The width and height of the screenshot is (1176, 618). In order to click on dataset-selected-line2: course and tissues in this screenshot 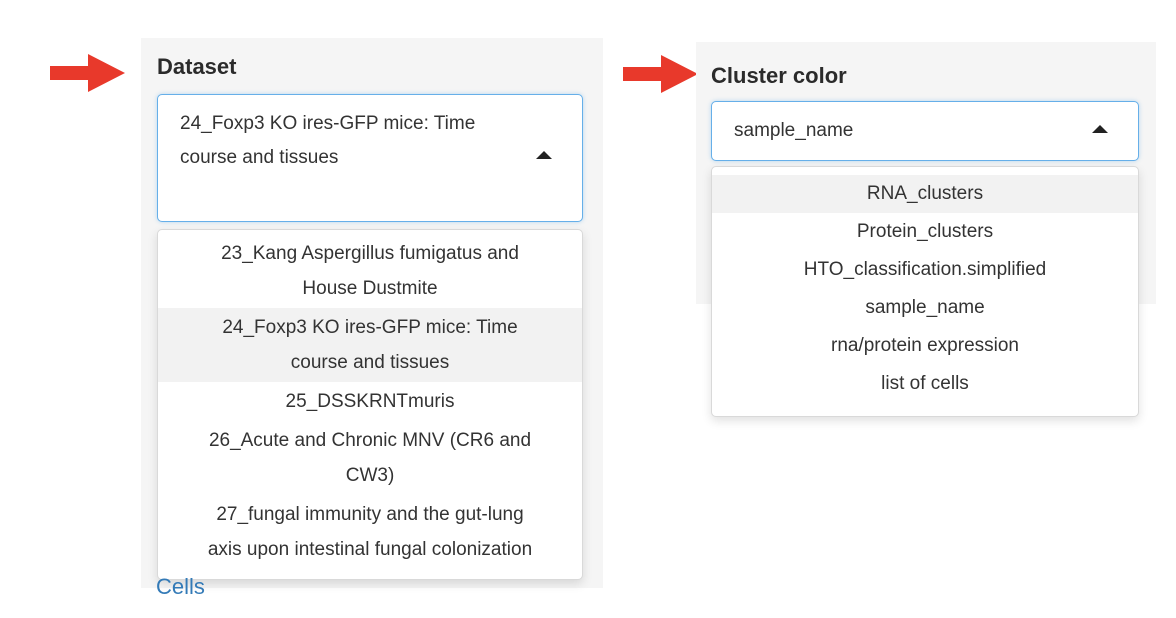, I will do `click(259, 157)`.